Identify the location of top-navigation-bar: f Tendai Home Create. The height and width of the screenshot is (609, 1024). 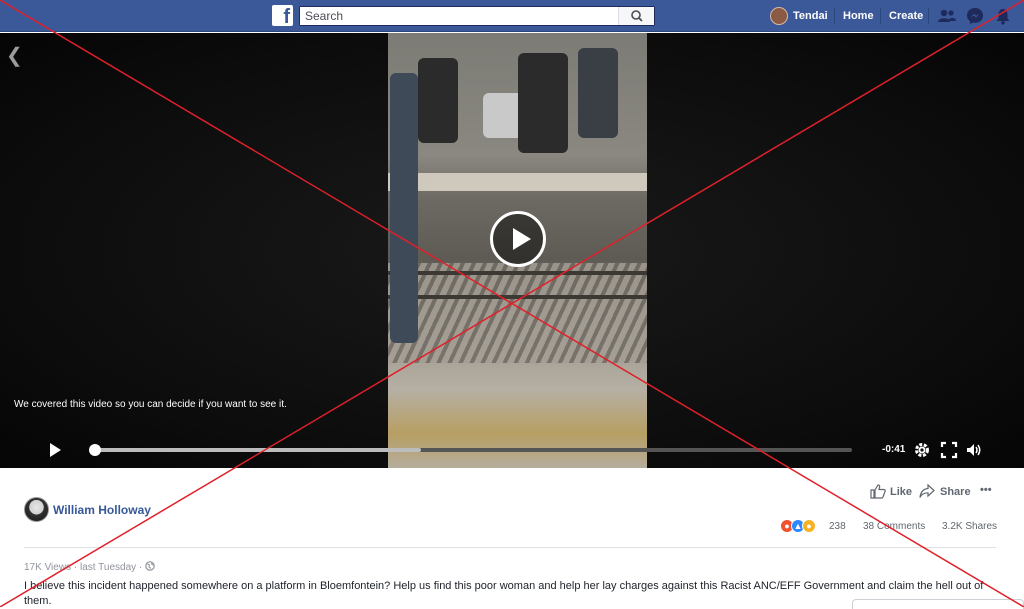
(512, 16).